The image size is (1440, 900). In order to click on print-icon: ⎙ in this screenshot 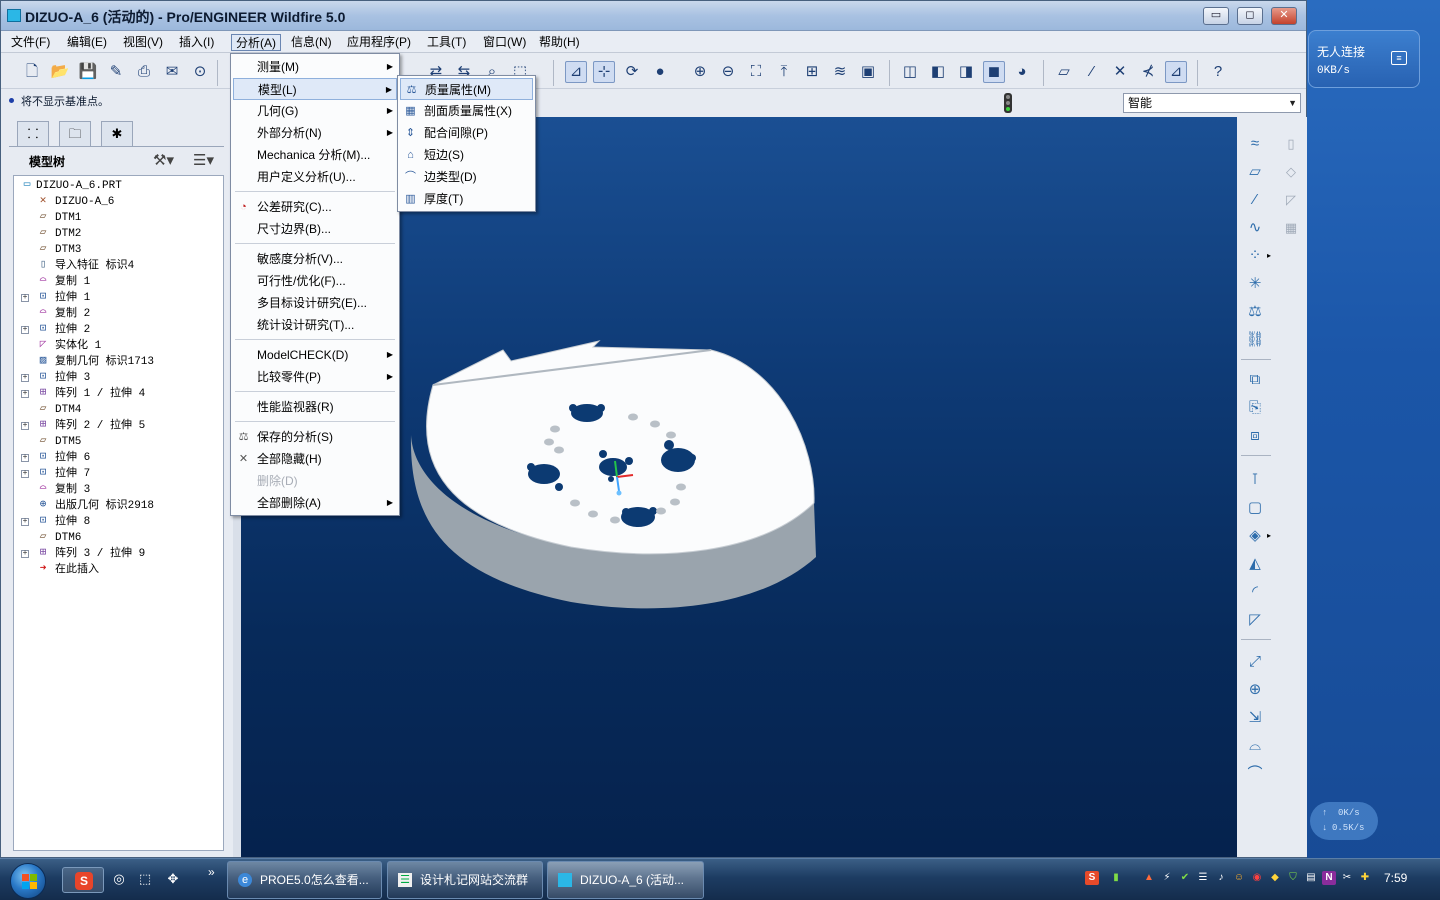, I will do `click(144, 72)`.